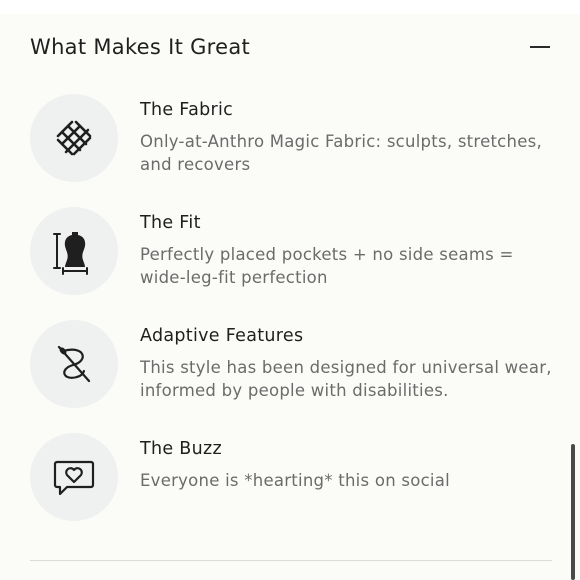  What do you see at coordinates (74, 251) in the screenshot?
I see `dress-form-icon` at bounding box center [74, 251].